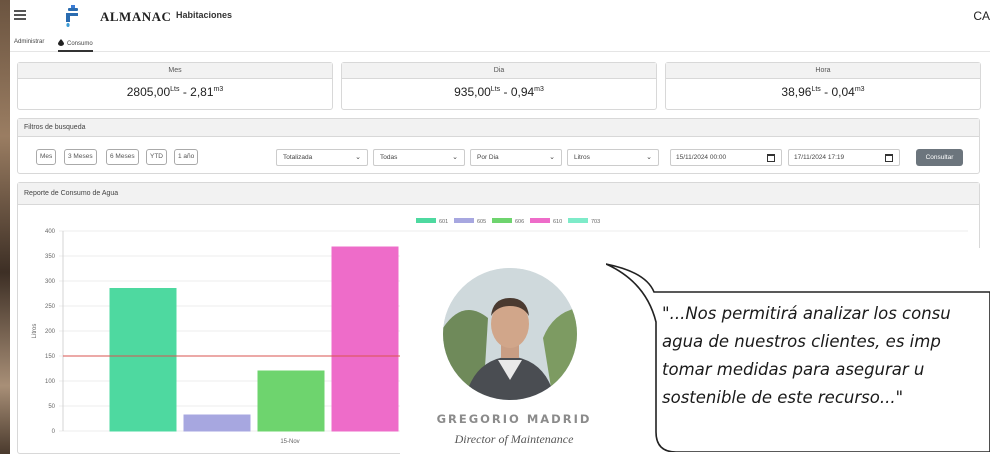 This screenshot has height=454, width=990. What do you see at coordinates (50, 357) in the screenshot?
I see `y-tick-label: 150` at bounding box center [50, 357].